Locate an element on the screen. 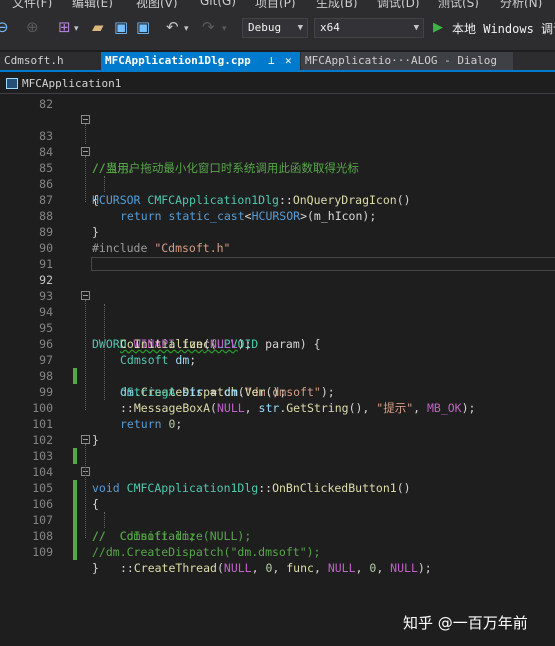 The width and height of the screenshot is (555, 646). code-line: 96 Cdmsoft dm; is located at coordinates (277, 343).